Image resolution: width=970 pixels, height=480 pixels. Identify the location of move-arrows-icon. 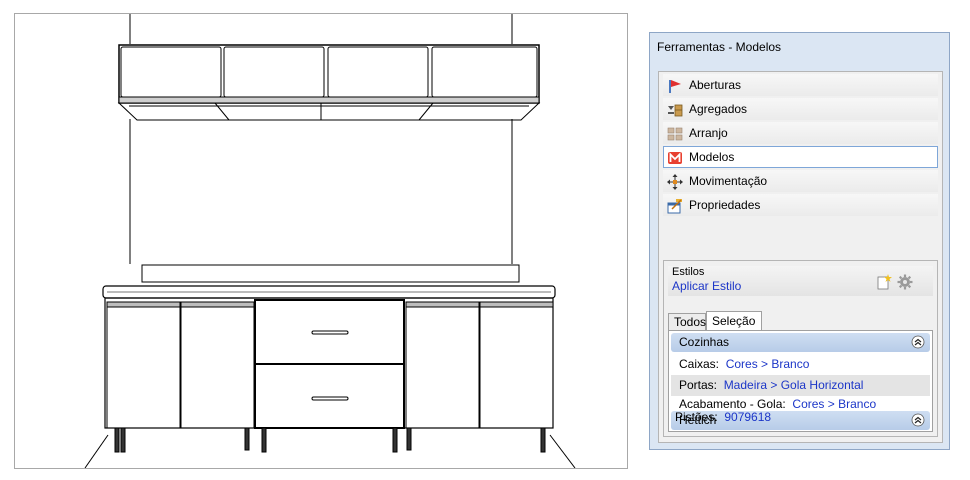
(675, 182).